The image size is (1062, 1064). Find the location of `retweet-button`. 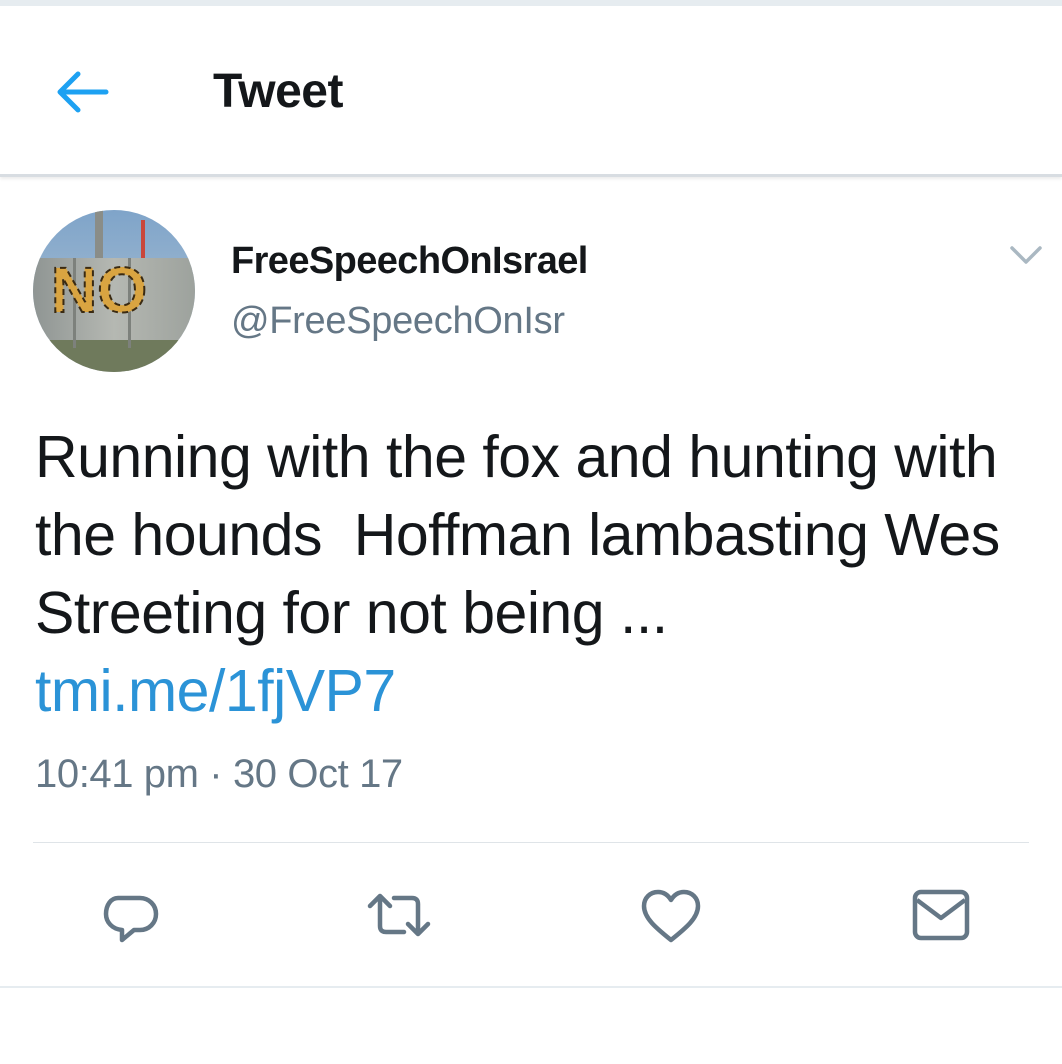

retweet-button is located at coordinates (399, 915).